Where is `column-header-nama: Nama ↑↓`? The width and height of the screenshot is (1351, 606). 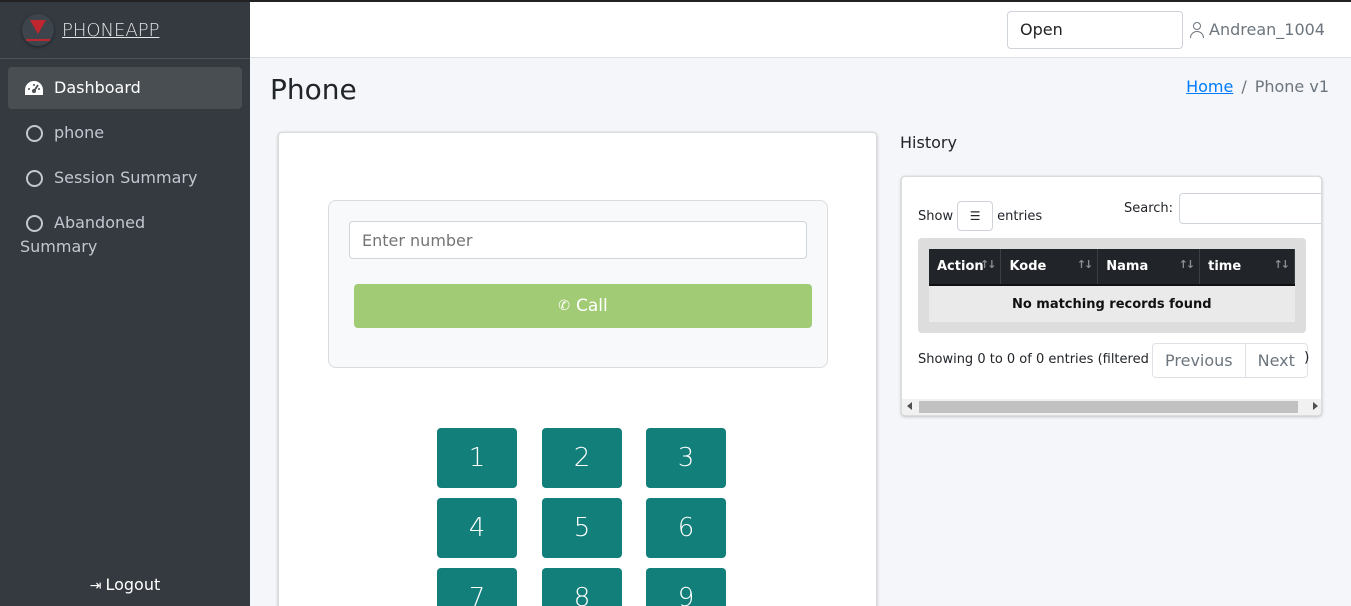 column-header-nama: Nama ↑↓ is located at coordinates (1149, 267).